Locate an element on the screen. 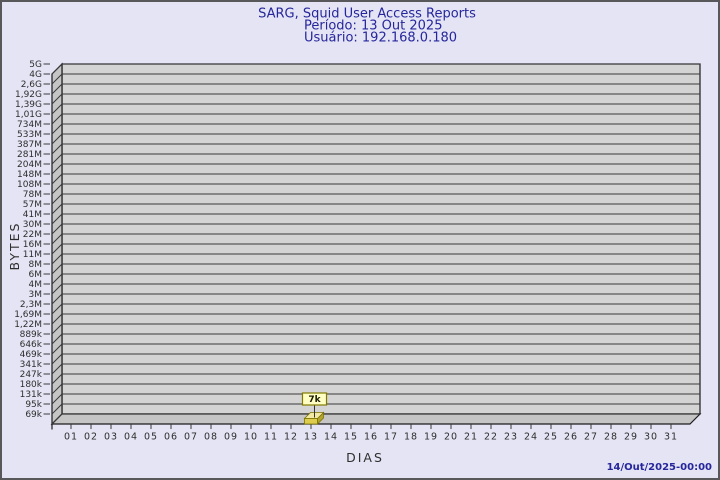 This screenshot has height=480, width=720. x-tick-label: 04 is located at coordinates (131, 437).